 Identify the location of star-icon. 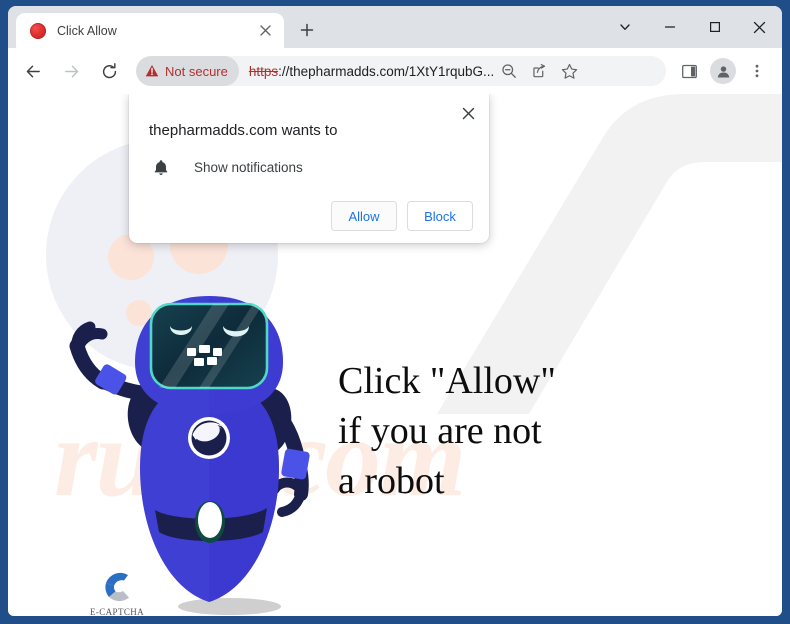
(569, 71).